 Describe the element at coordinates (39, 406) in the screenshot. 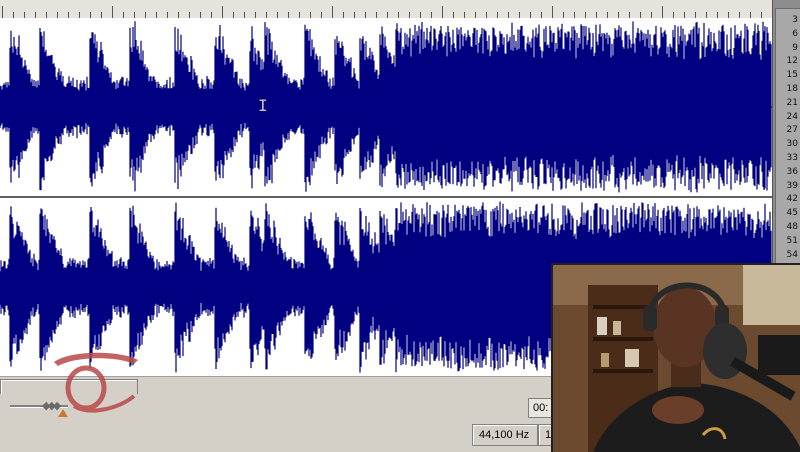

I see `zoom-slider-track` at that location.